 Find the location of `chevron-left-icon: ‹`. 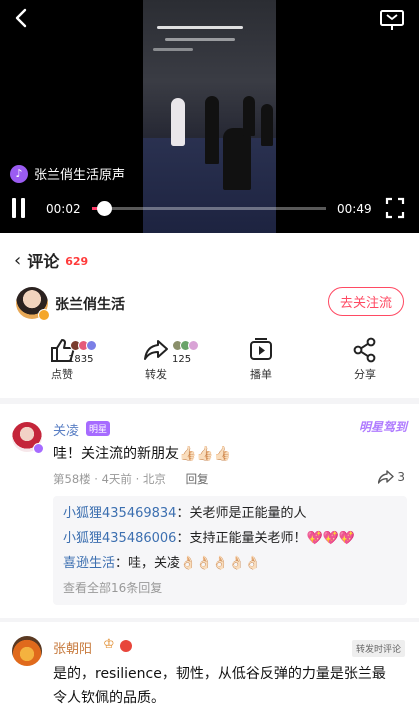

chevron-left-icon: ‹ is located at coordinates (17, 260).